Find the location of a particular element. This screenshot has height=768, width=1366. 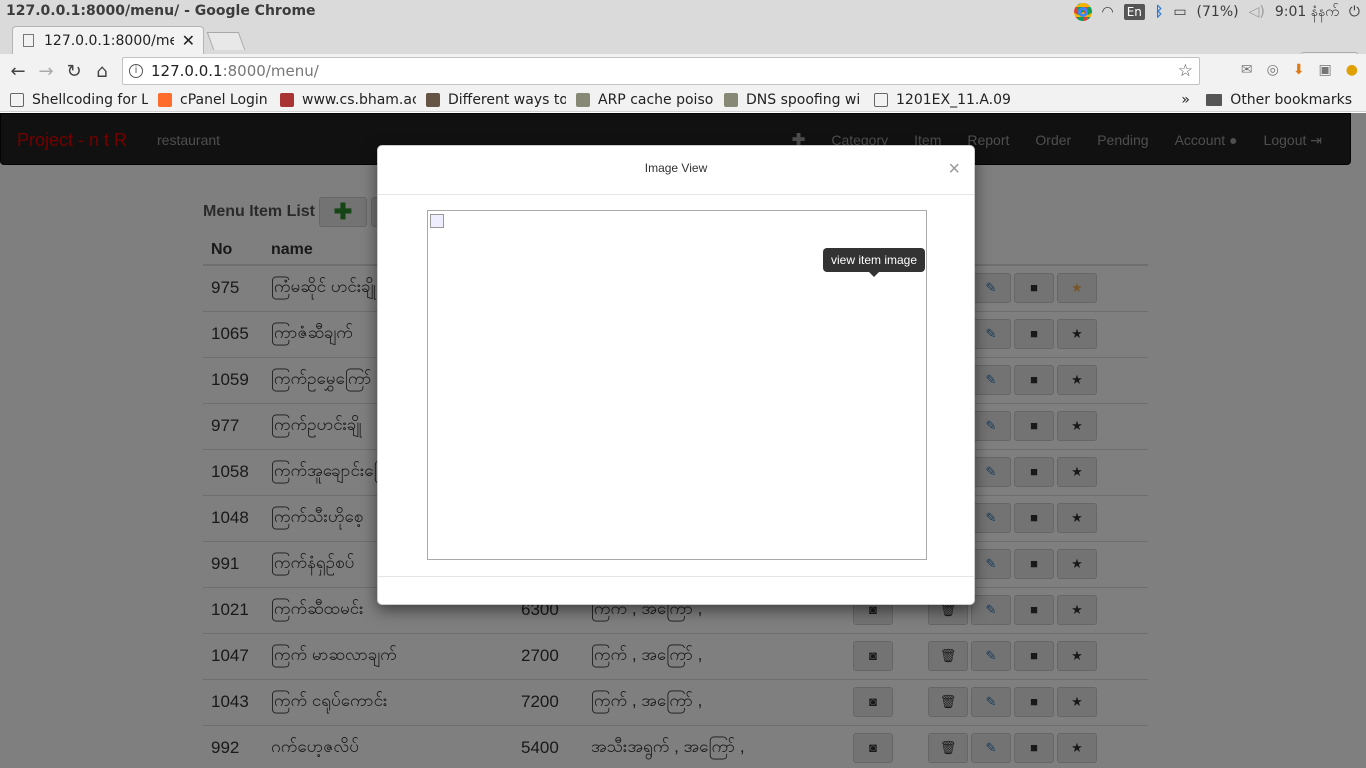

bookmark-star-icon: ☆ is located at coordinates (1185, 71).